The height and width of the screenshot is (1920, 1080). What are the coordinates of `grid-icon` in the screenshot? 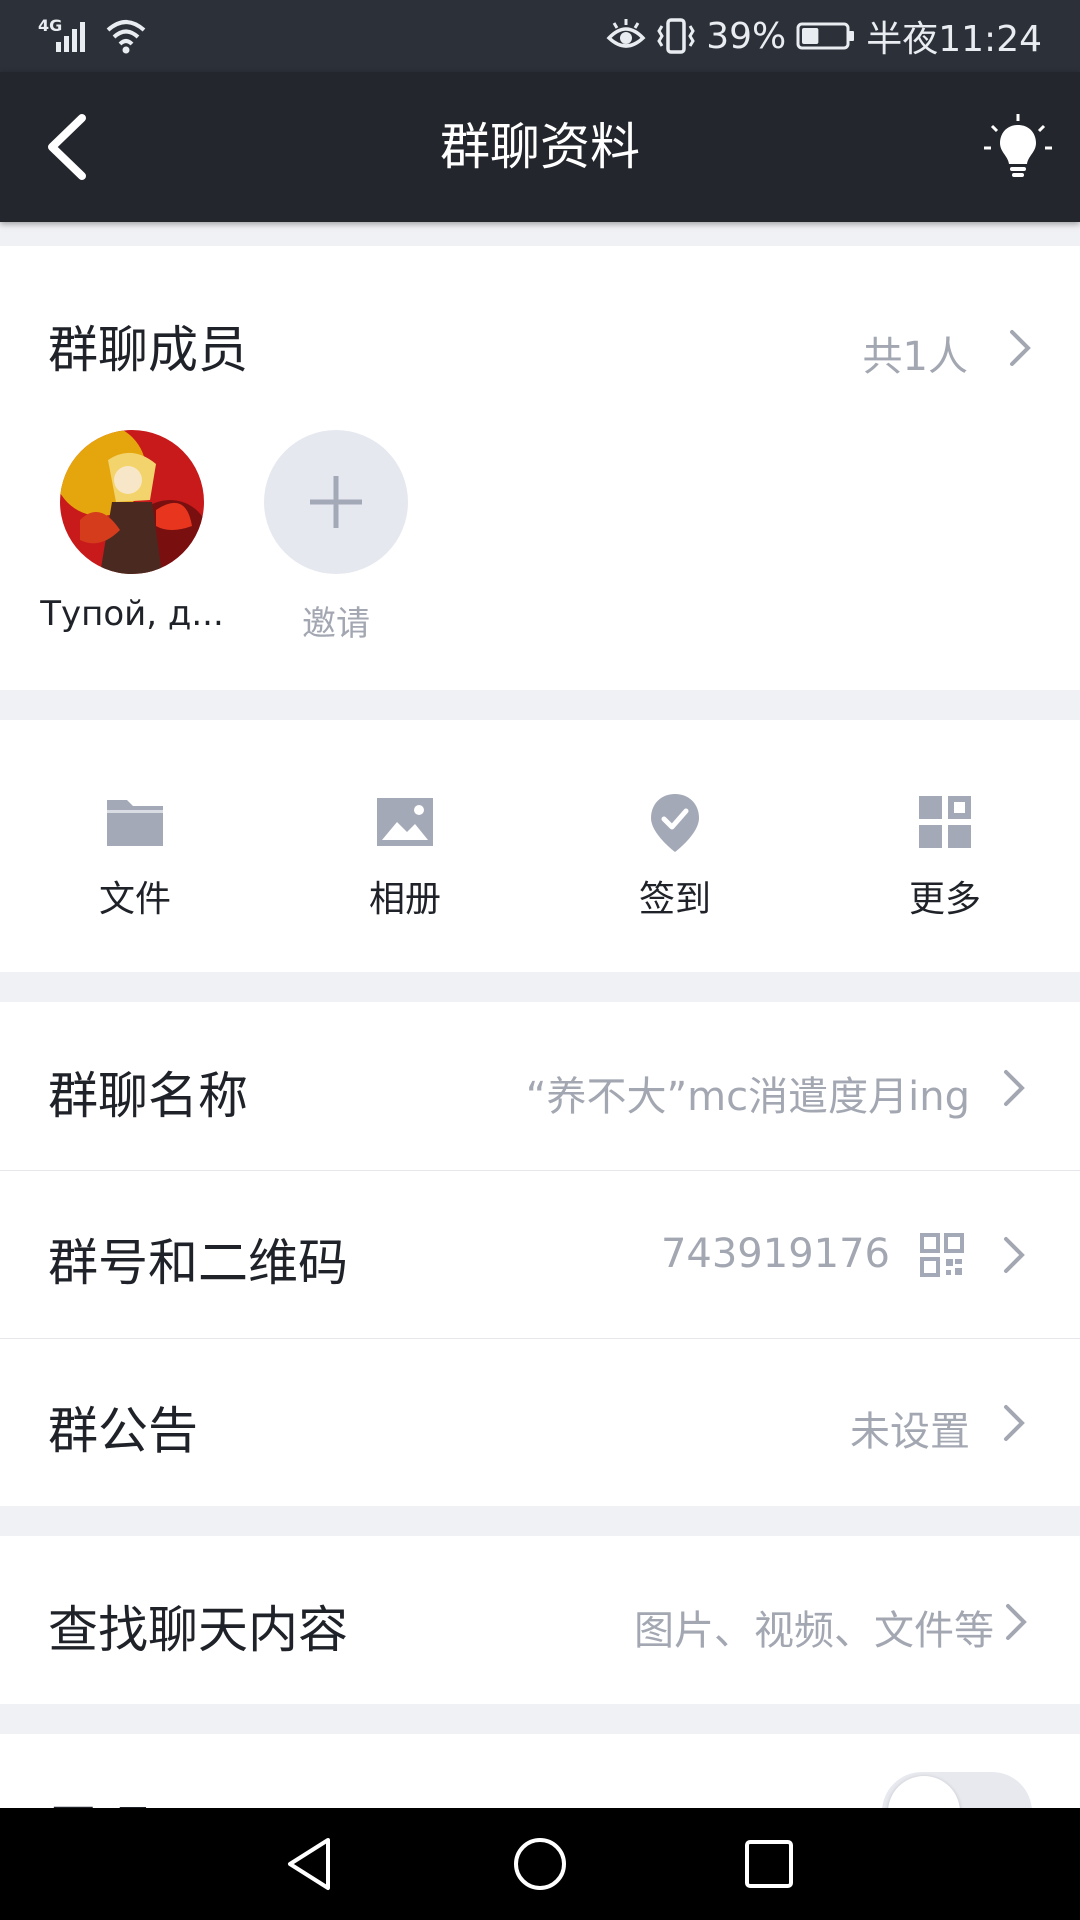 It's located at (945, 822).